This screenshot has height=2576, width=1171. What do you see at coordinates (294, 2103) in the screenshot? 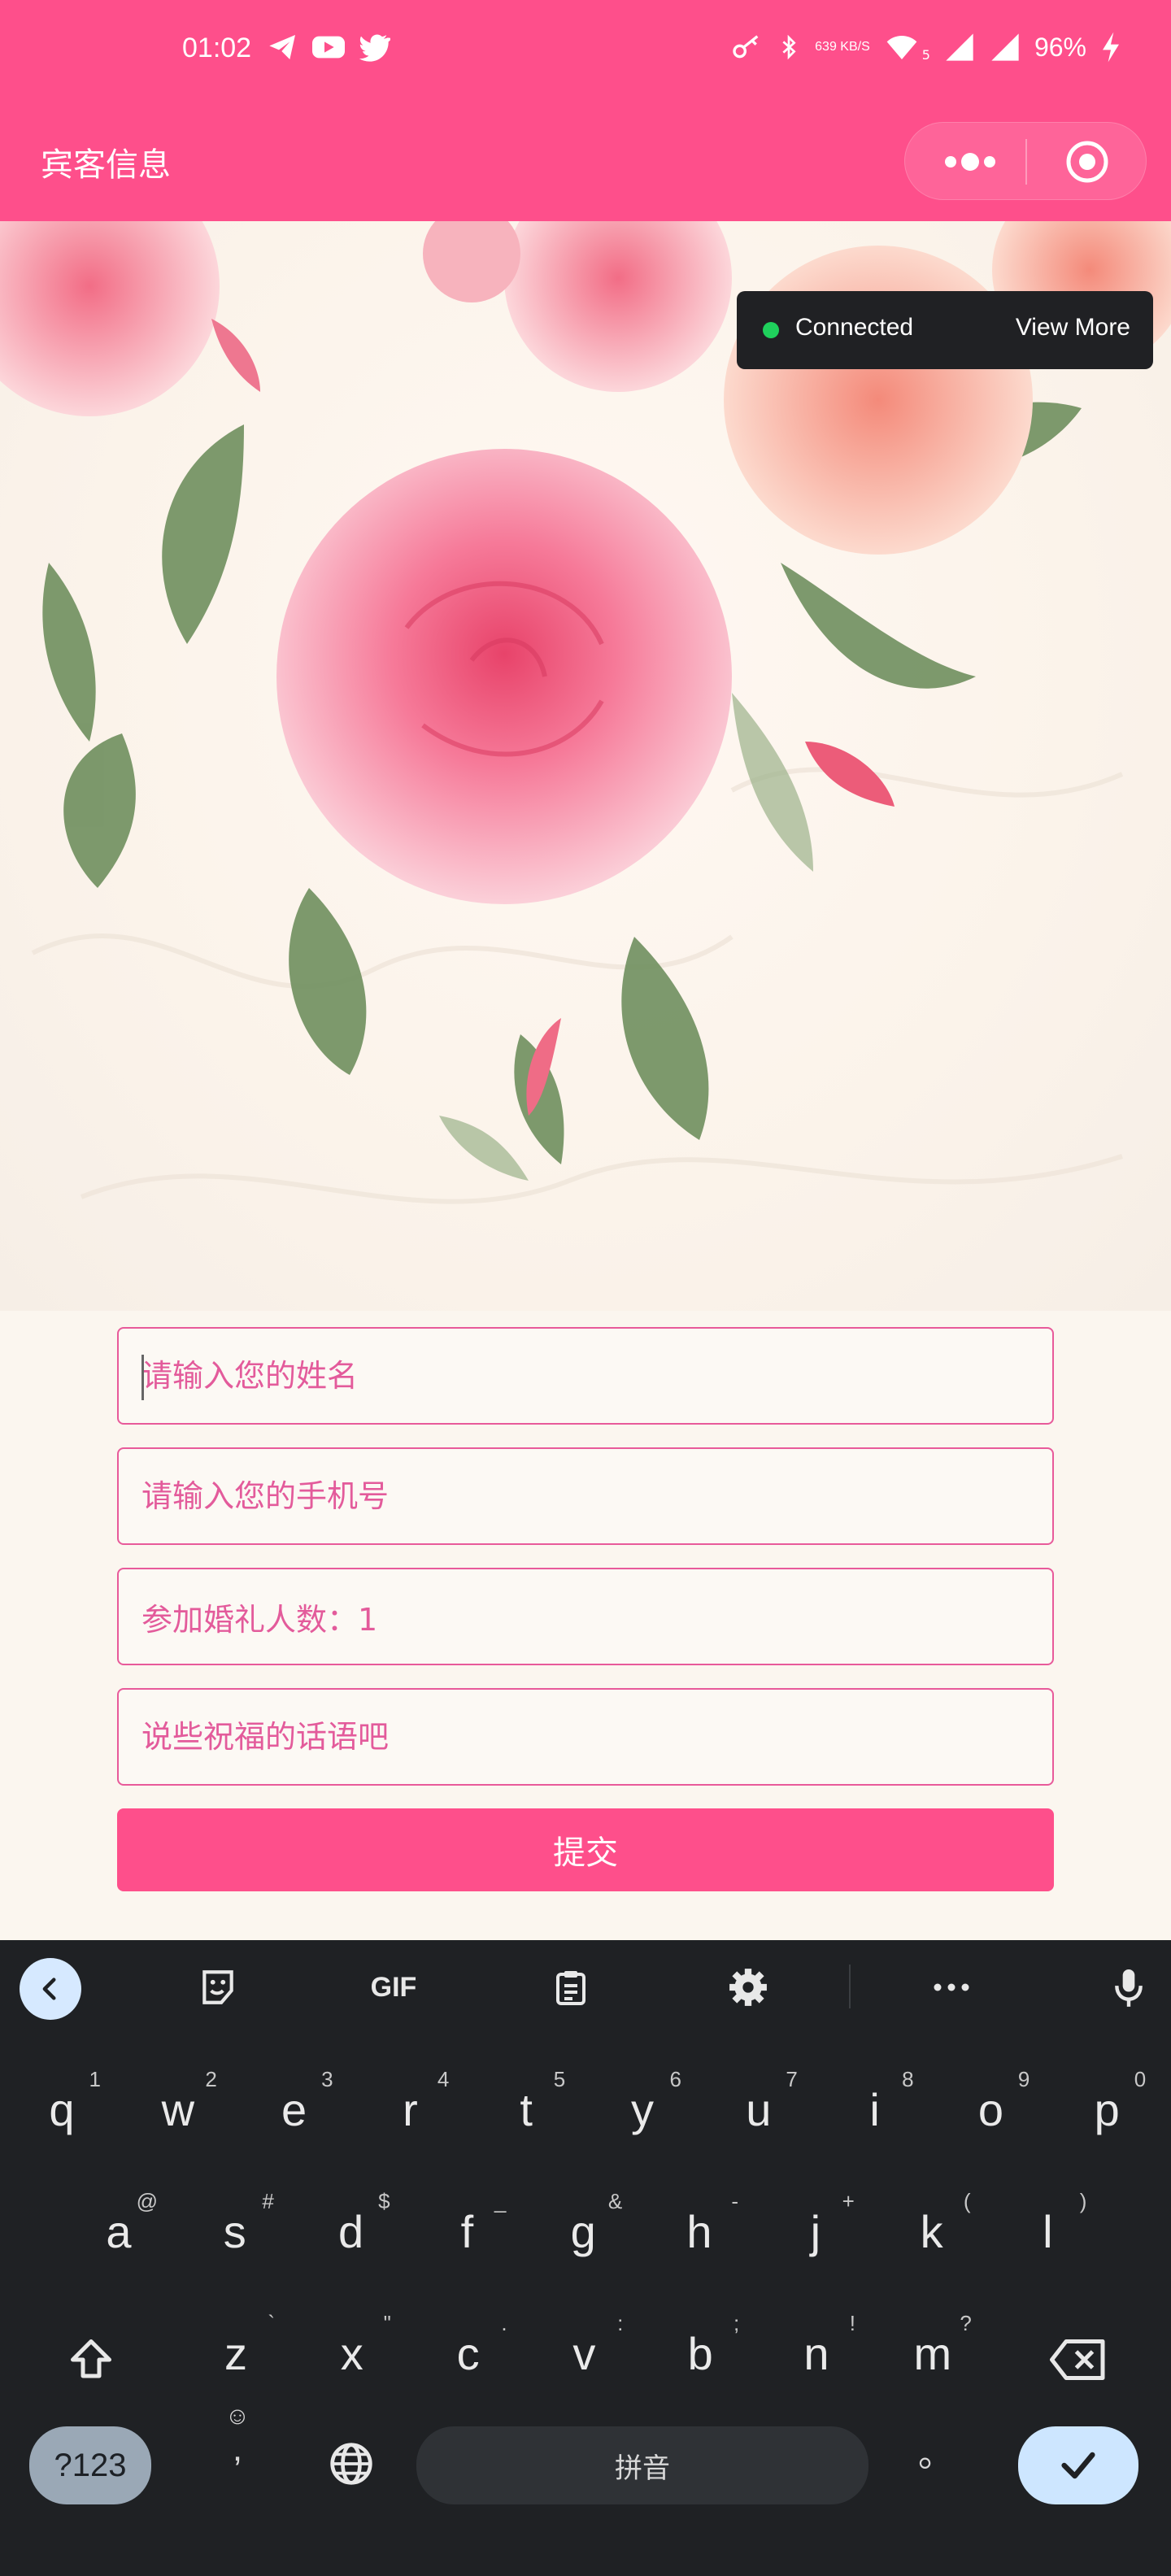
I see `key-e: e3` at bounding box center [294, 2103].